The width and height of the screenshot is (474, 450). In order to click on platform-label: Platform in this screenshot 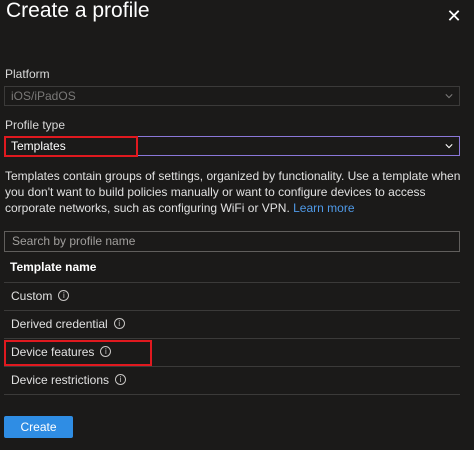, I will do `click(27, 74)`.